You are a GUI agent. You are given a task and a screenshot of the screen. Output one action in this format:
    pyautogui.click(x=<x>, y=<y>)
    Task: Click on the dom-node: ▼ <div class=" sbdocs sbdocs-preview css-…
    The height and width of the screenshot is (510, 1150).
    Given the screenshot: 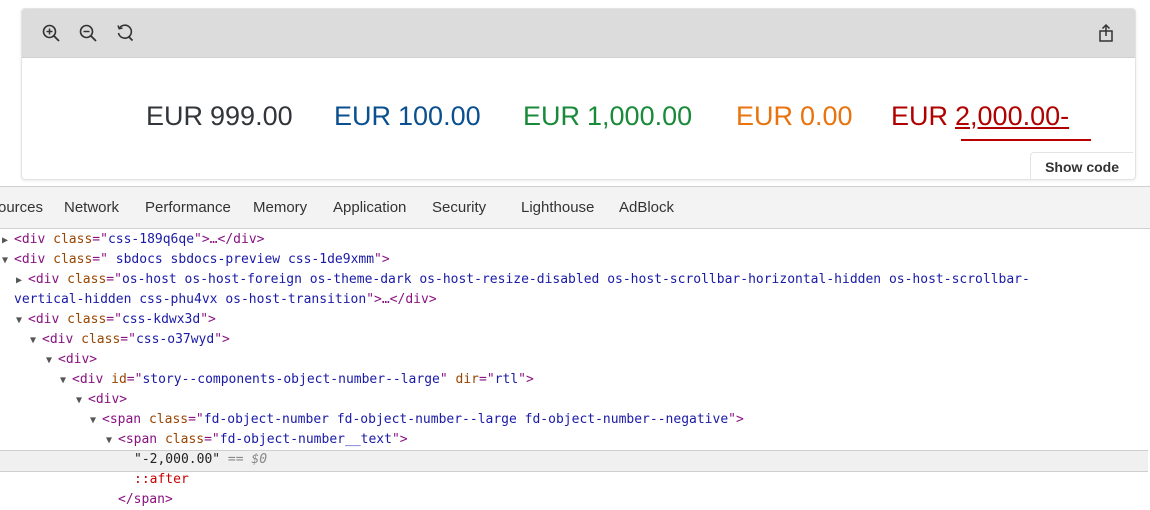 What is the action you would take?
    pyautogui.click(x=196, y=260)
    